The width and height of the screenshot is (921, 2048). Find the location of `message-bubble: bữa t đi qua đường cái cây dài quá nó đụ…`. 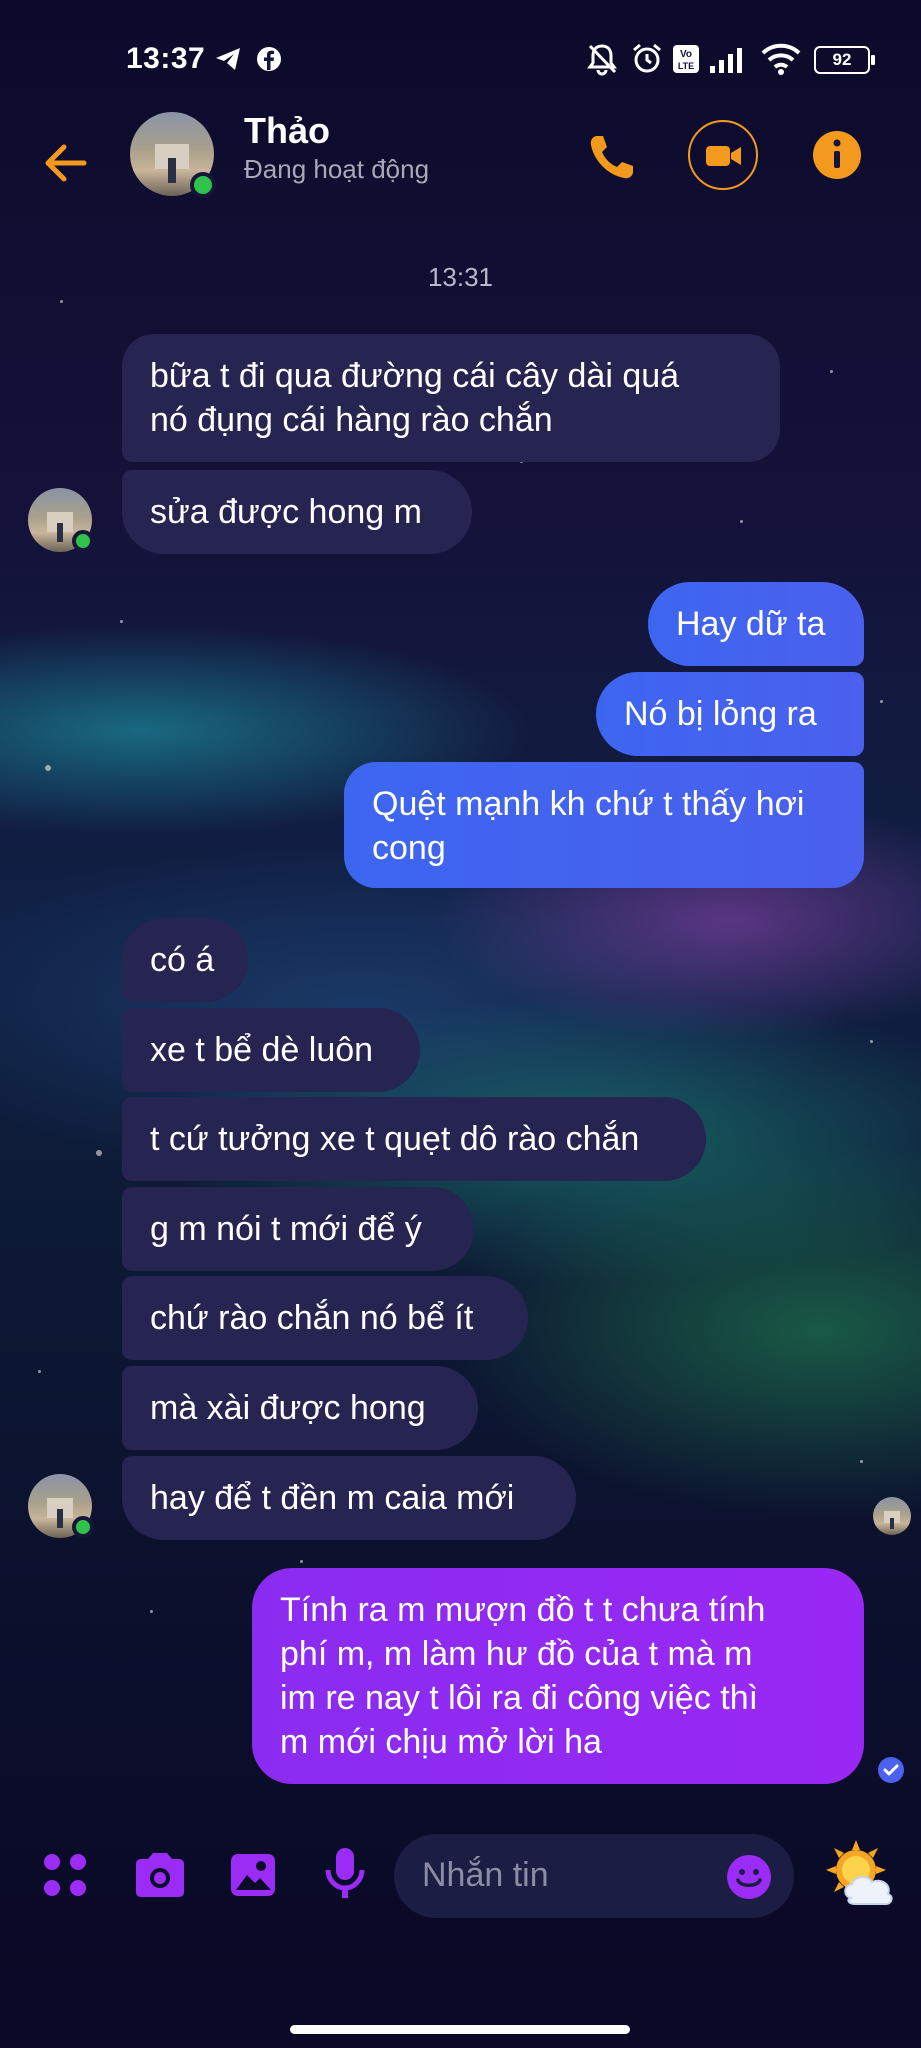

message-bubble: bữa t đi qua đường cái cây dài quá nó đụ… is located at coordinates (451, 398).